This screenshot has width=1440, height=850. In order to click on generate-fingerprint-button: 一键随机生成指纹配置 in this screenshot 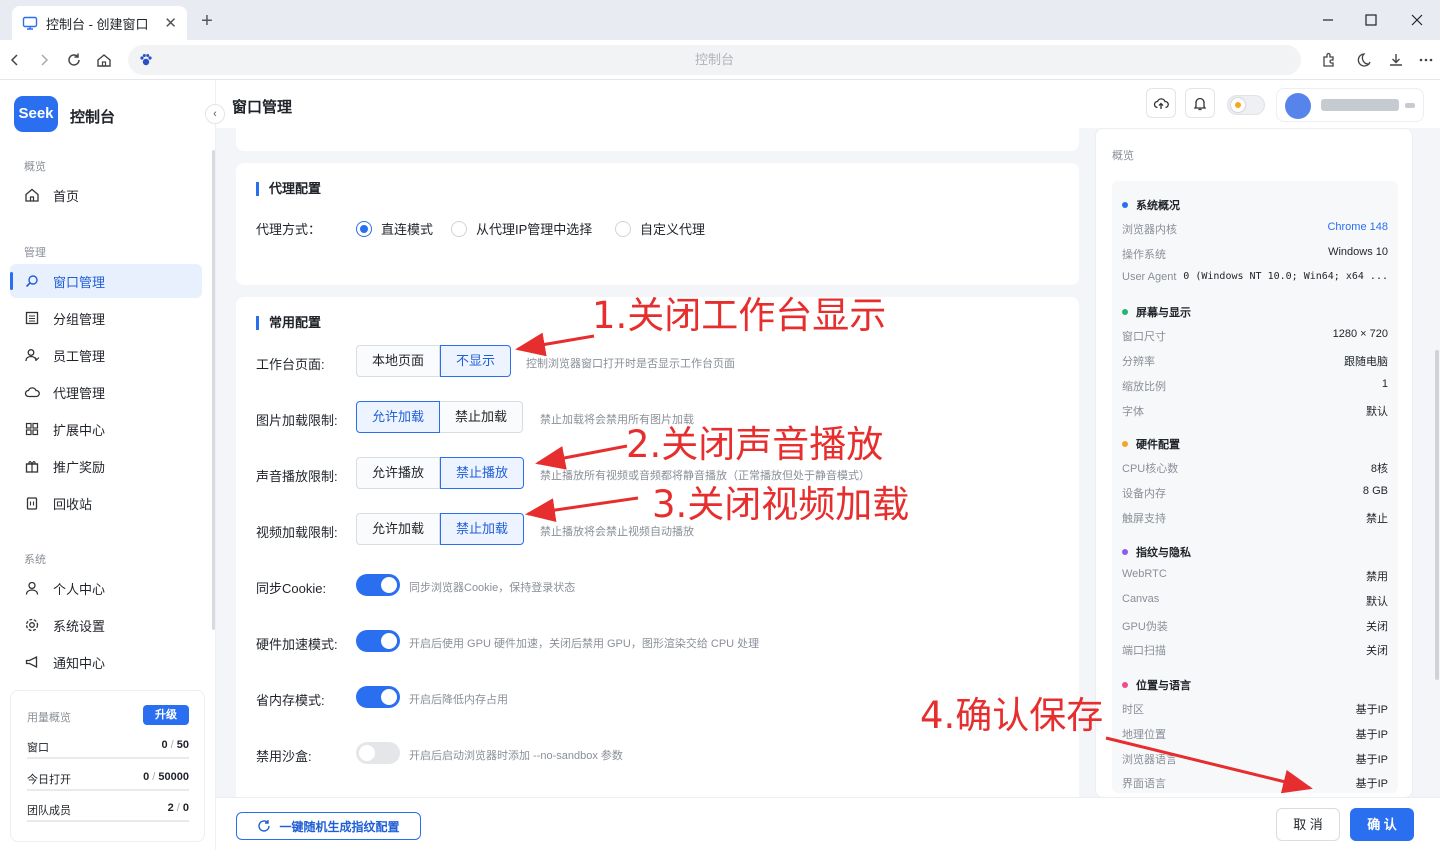, I will do `click(328, 826)`.